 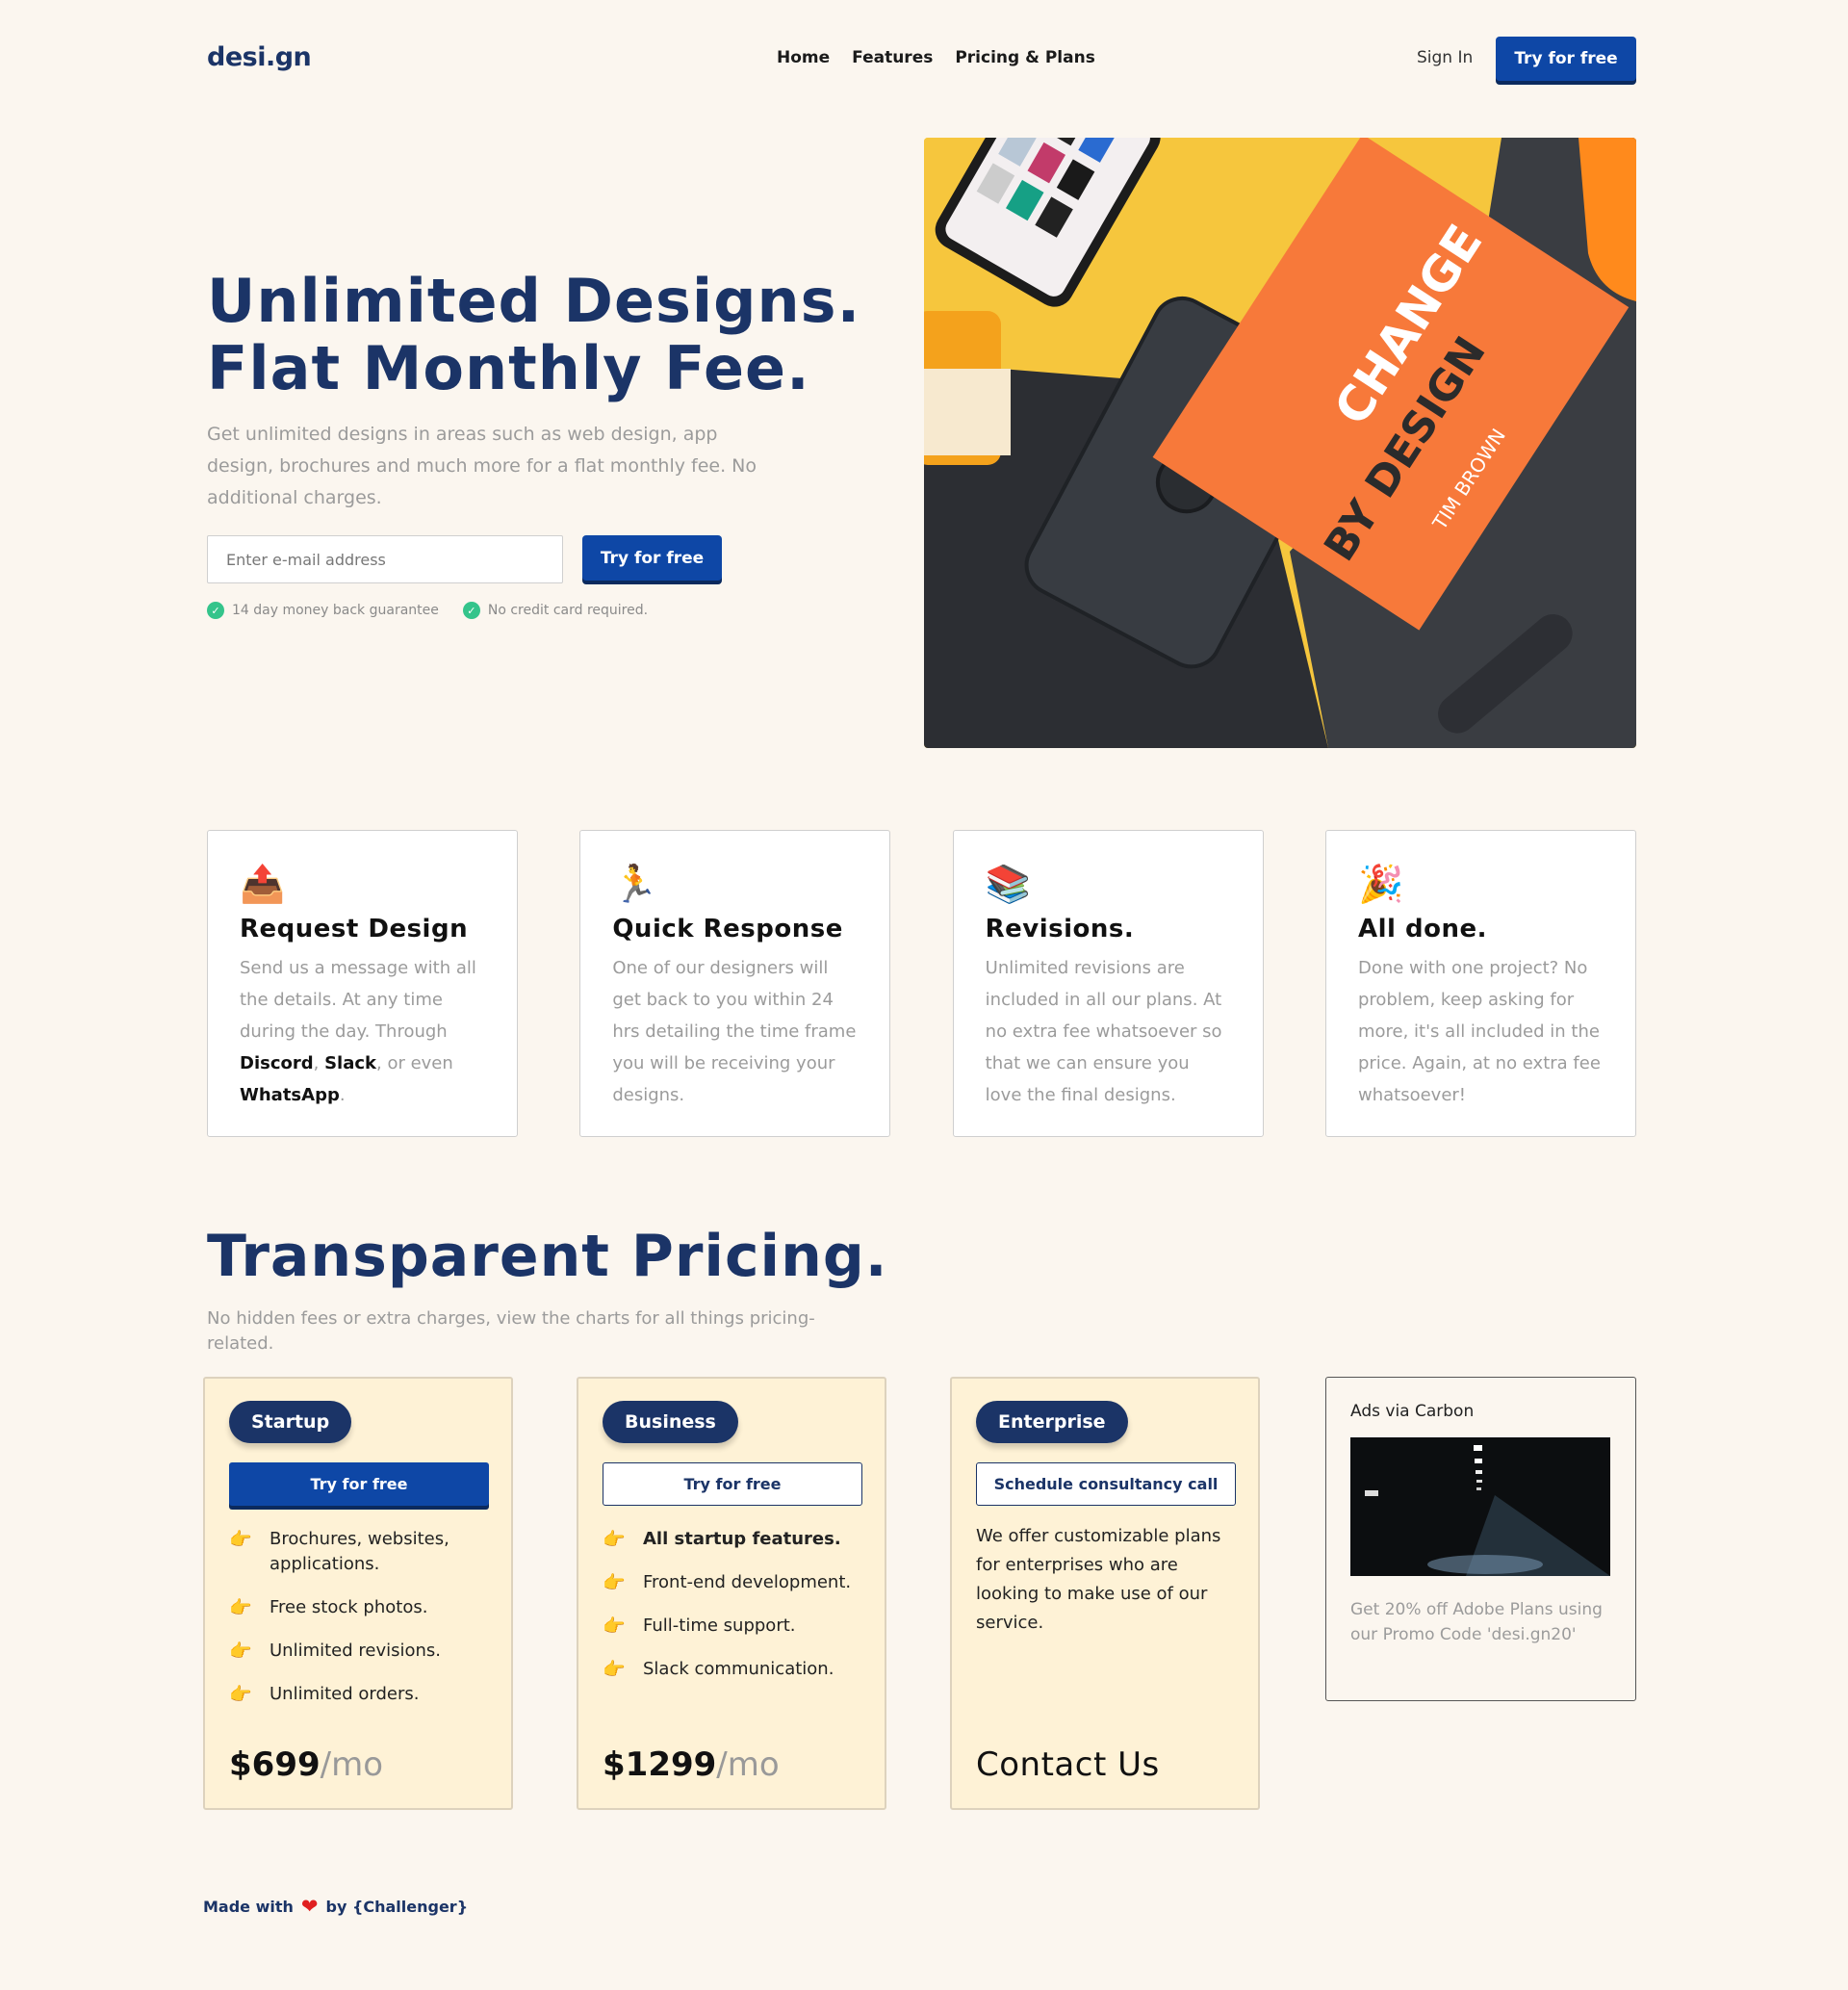 I want to click on ad-image, so click(x=1480, y=1507).